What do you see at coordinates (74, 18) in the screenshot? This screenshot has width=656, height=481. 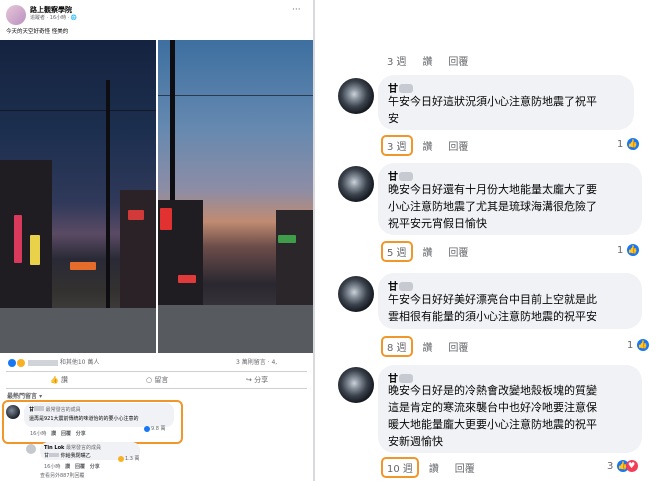 I see `globe-icon: 🌐` at bounding box center [74, 18].